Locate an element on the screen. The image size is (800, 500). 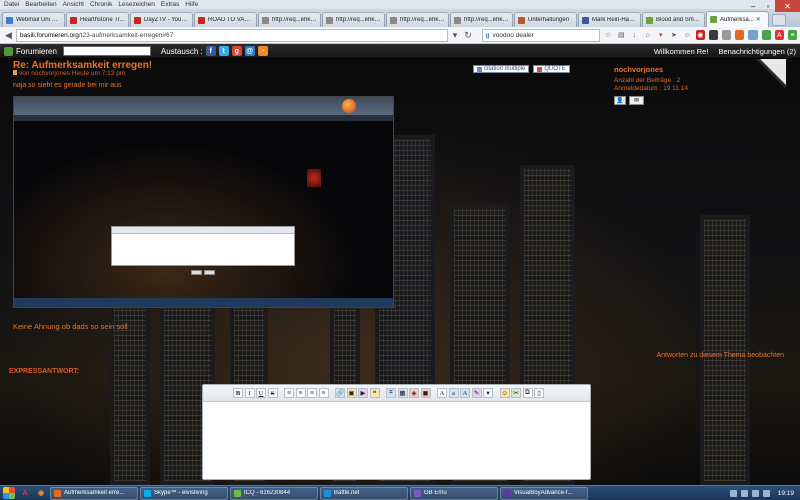
table-icon: ▦ is located at coordinates (402, 393).